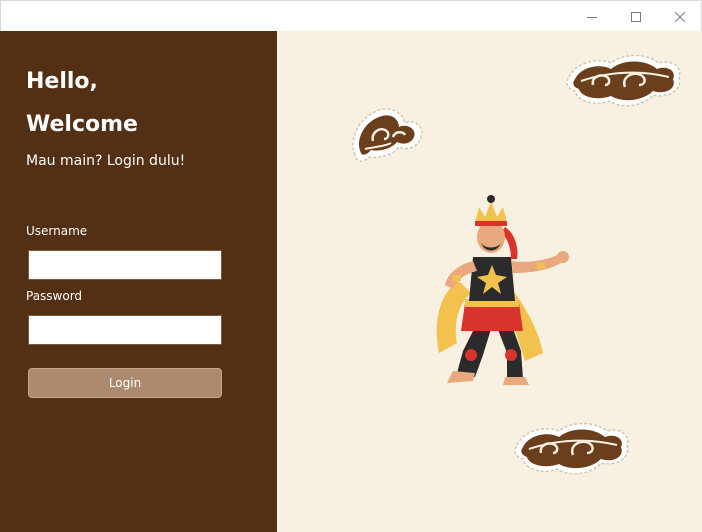  I want to click on maximize-button, so click(636, 16).